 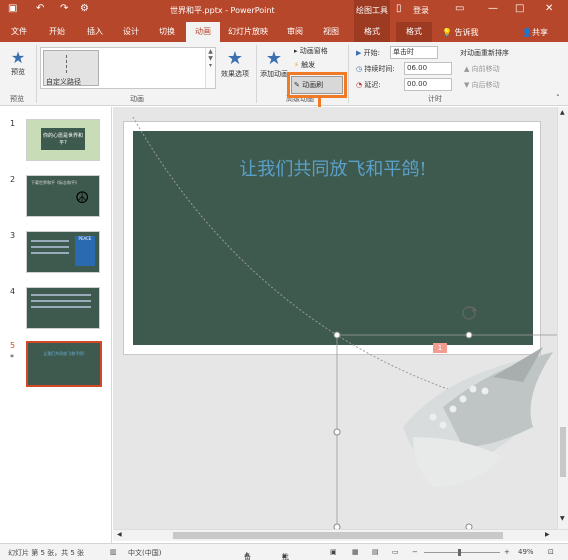 I want to click on animation-star-marker: *, so click(x=12, y=357).